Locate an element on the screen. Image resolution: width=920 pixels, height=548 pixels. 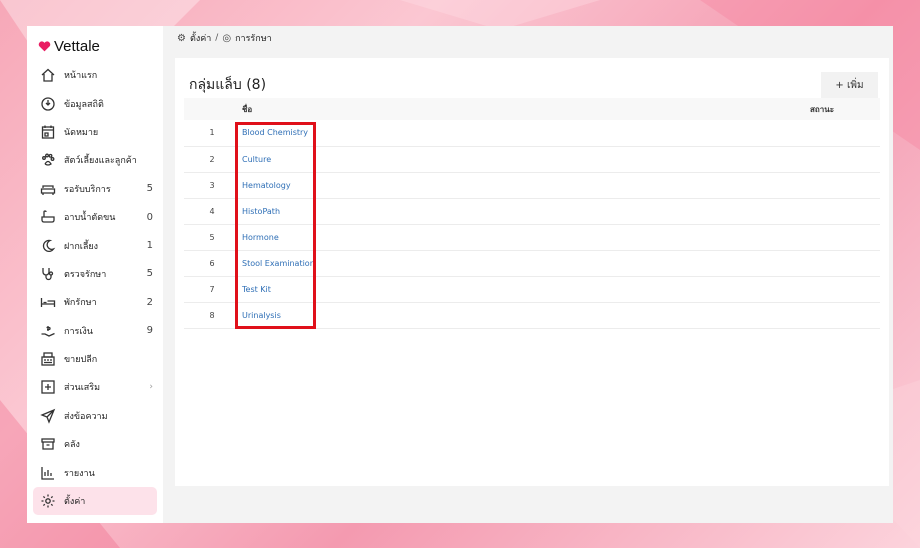
sidebar-item-label: ตรวจรักษา is located at coordinates (85, 274).